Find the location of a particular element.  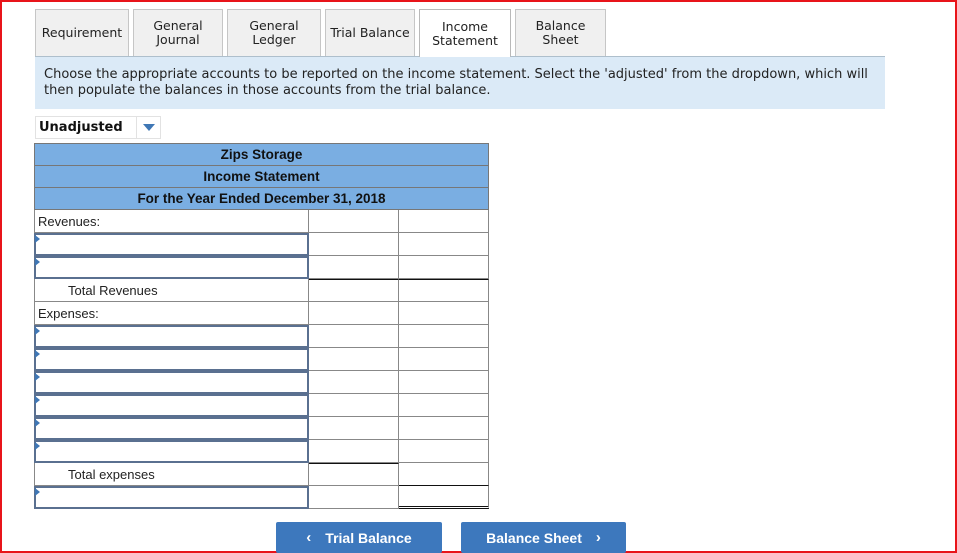

adjusted-dropdown: Unadjusted is located at coordinates (98, 127).